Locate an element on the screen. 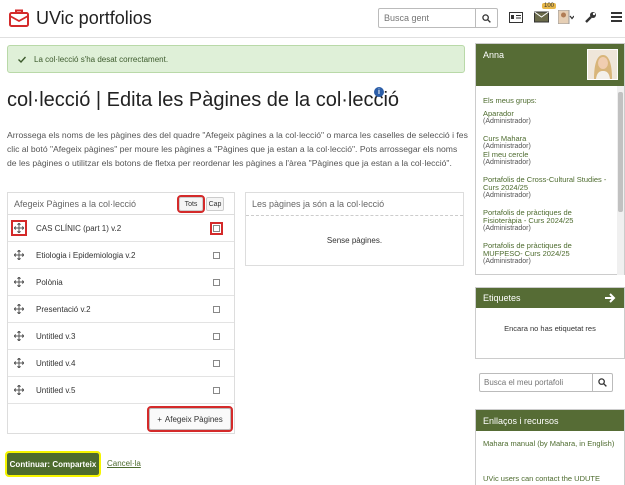  success-alert: La col·lecció s'ha desat correctament. is located at coordinates (236, 59).